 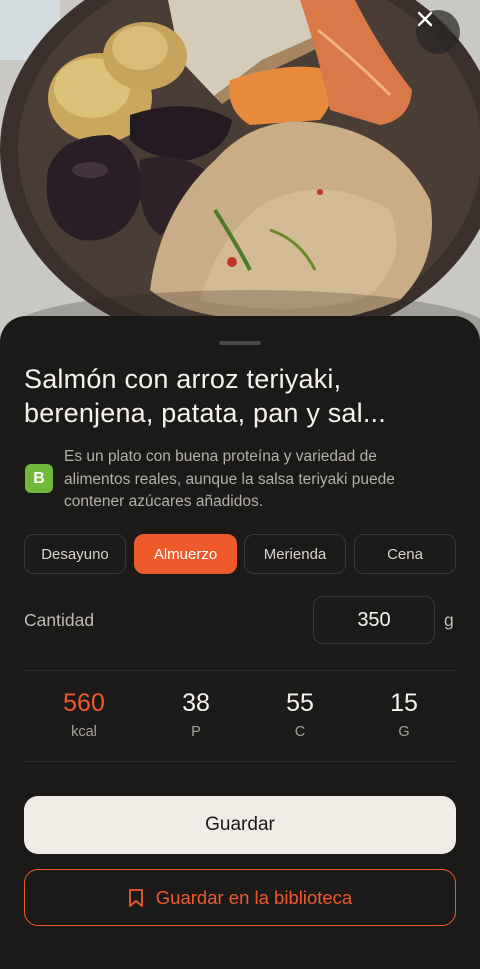 I want to click on sheet-drag-handle, so click(x=240, y=343).